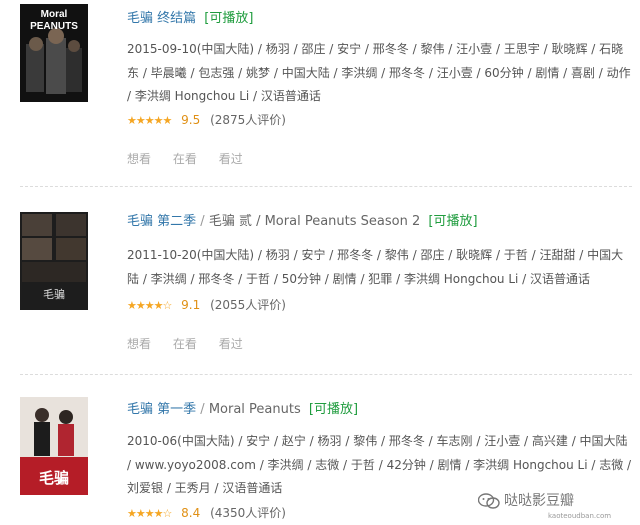 The width and height of the screenshot is (640, 525). I want to click on svg-text: Moral, so click(54, 14).